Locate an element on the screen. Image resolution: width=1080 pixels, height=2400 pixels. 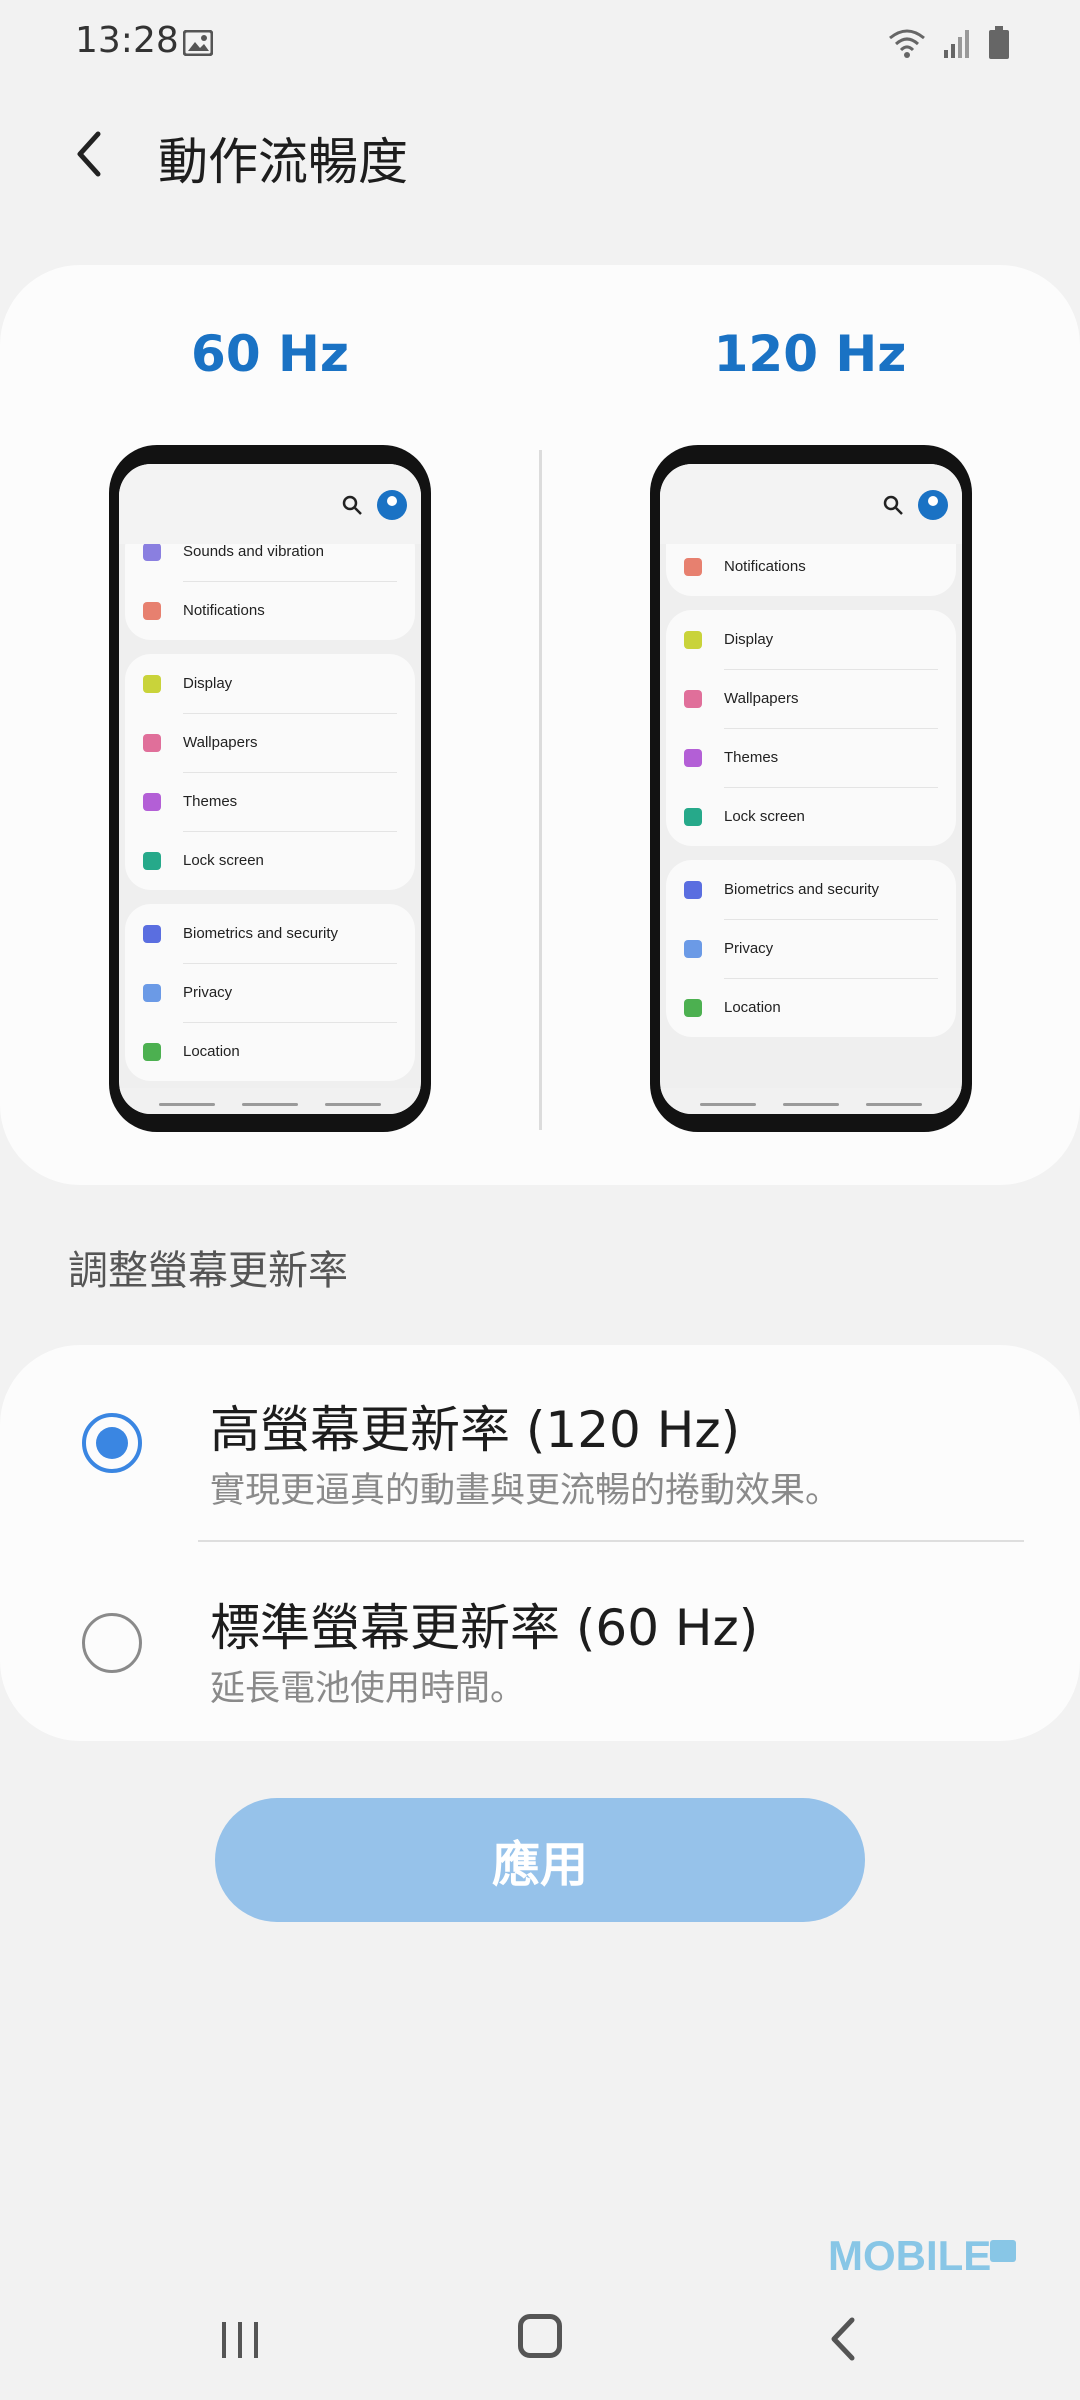
preview-label-120hz: 120 Hz is located at coordinates (810, 354).